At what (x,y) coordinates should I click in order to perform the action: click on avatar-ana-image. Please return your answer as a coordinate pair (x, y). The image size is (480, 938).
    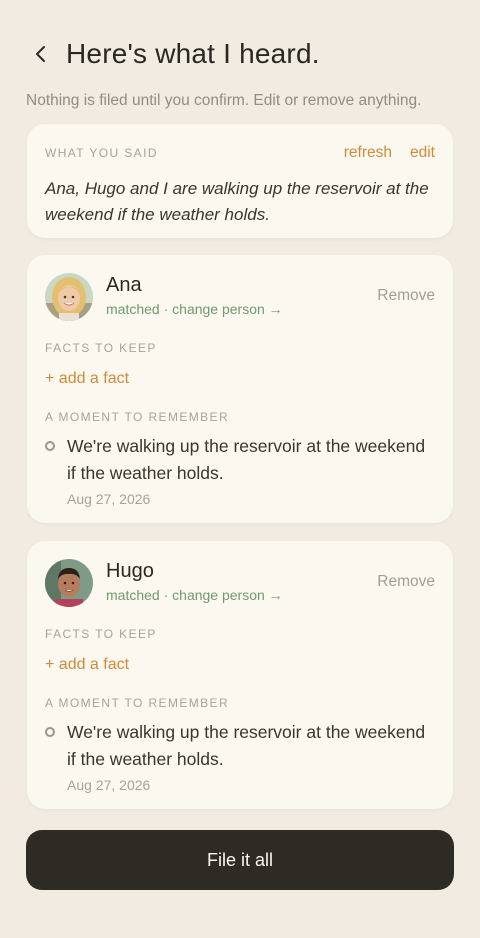
    Looking at the image, I should click on (69, 297).